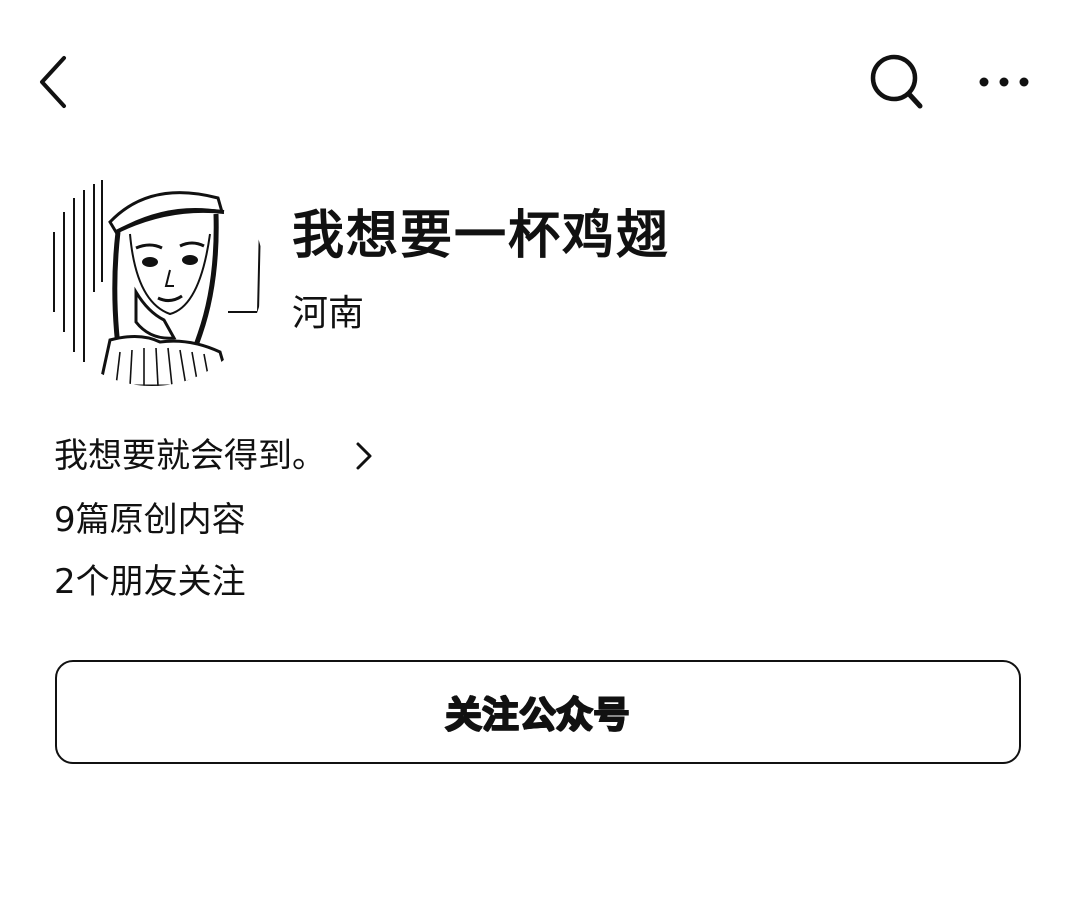  Describe the element at coordinates (328, 313) in the screenshot. I see `profile-location: 河南` at that location.